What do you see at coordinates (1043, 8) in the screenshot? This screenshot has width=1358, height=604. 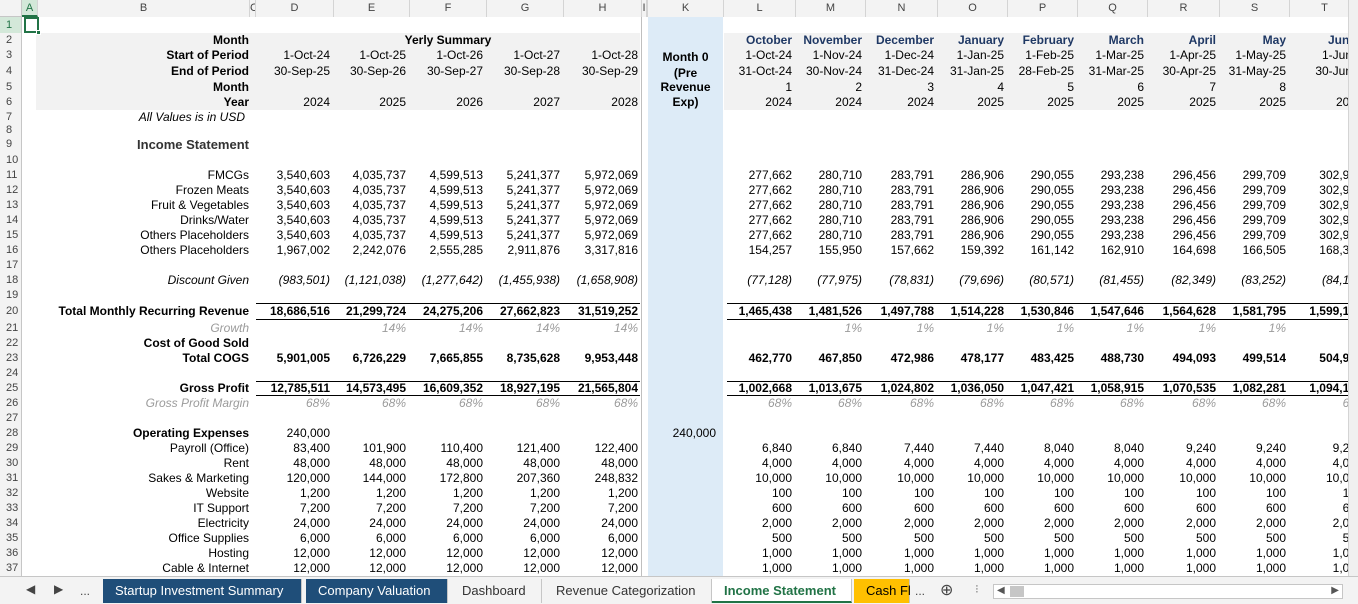 I see `column-header-p: P` at bounding box center [1043, 8].